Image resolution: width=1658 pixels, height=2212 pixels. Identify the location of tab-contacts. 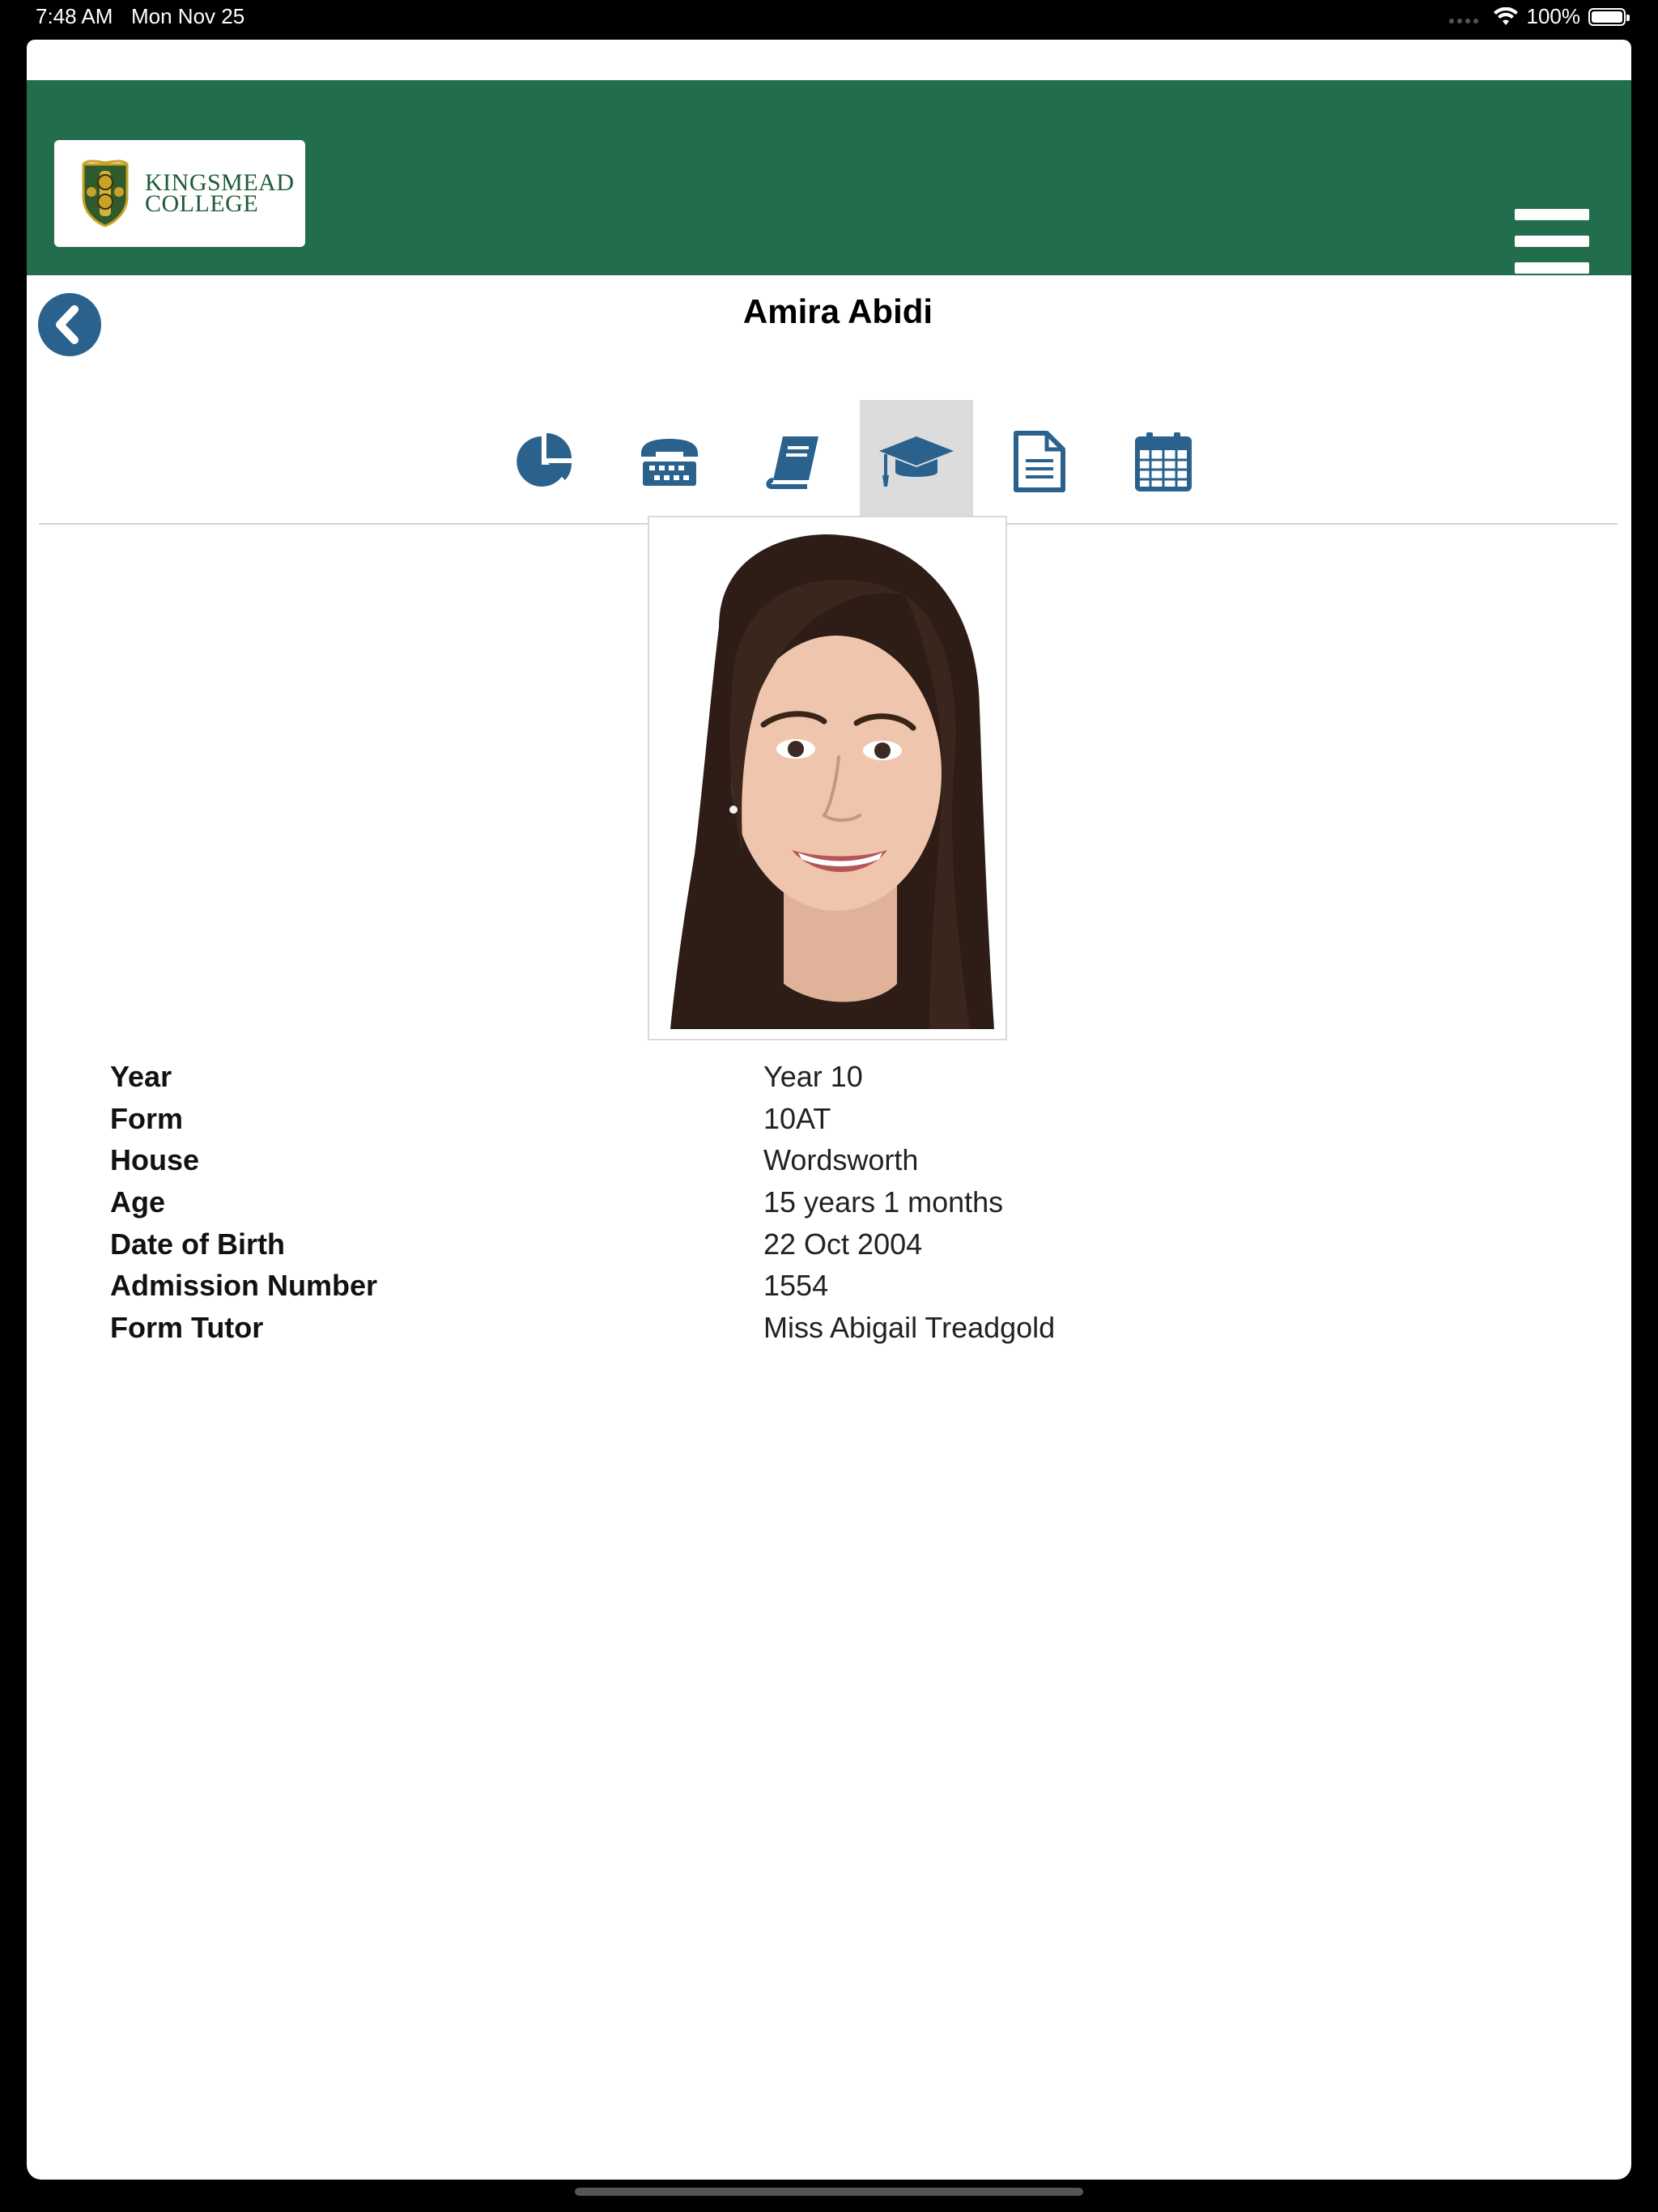
(669, 462).